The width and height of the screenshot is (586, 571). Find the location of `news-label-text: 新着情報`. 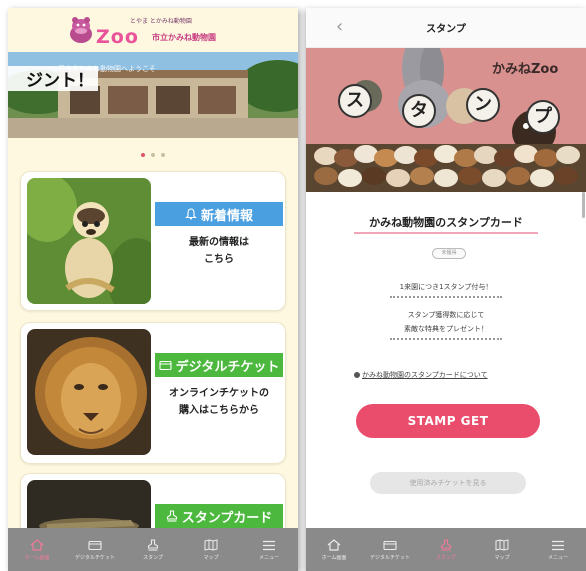

news-label-text: 新着情報 is located at coordinates (226, 216).